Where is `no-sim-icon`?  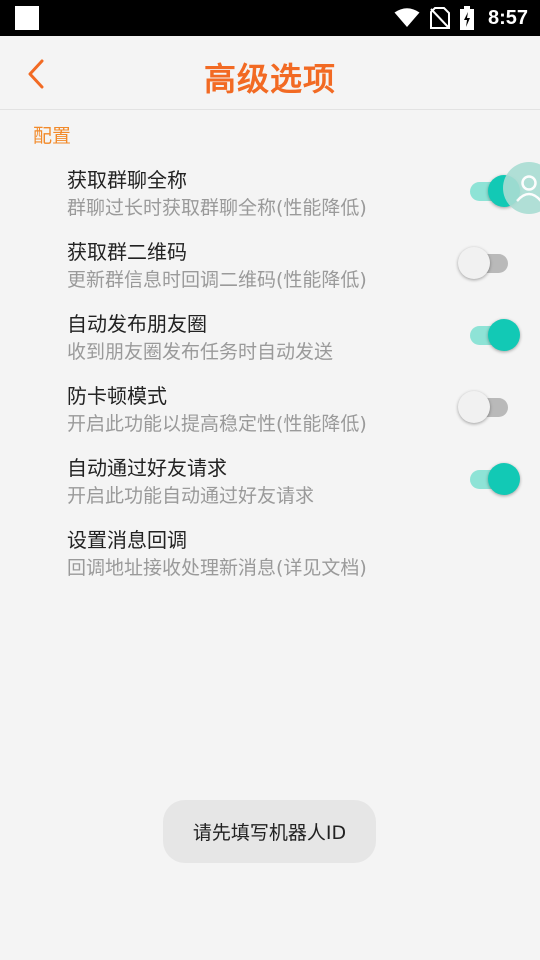 no-sim-icon is located at coordinates (439, 18).